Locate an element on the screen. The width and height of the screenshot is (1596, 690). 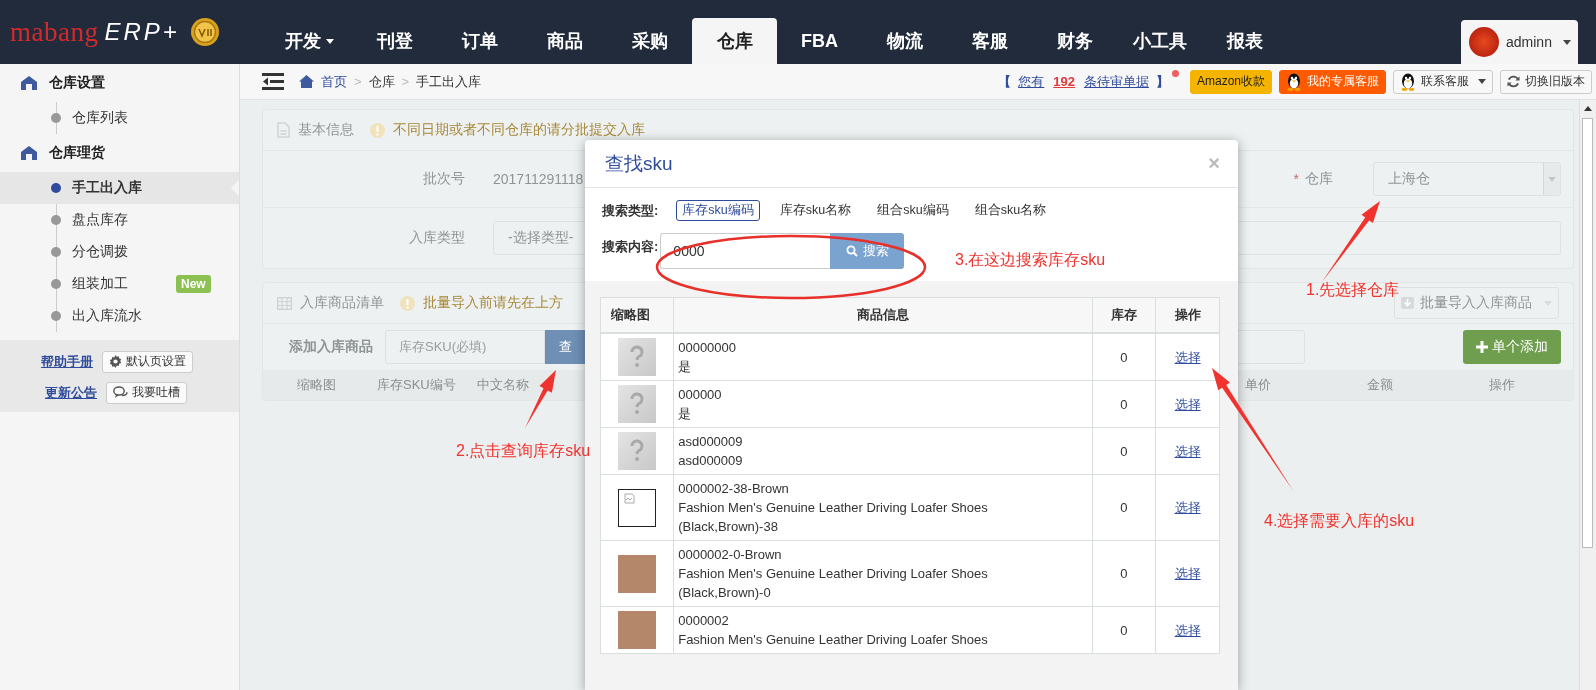
required-mark: * is located at coordinates (1296, 179).